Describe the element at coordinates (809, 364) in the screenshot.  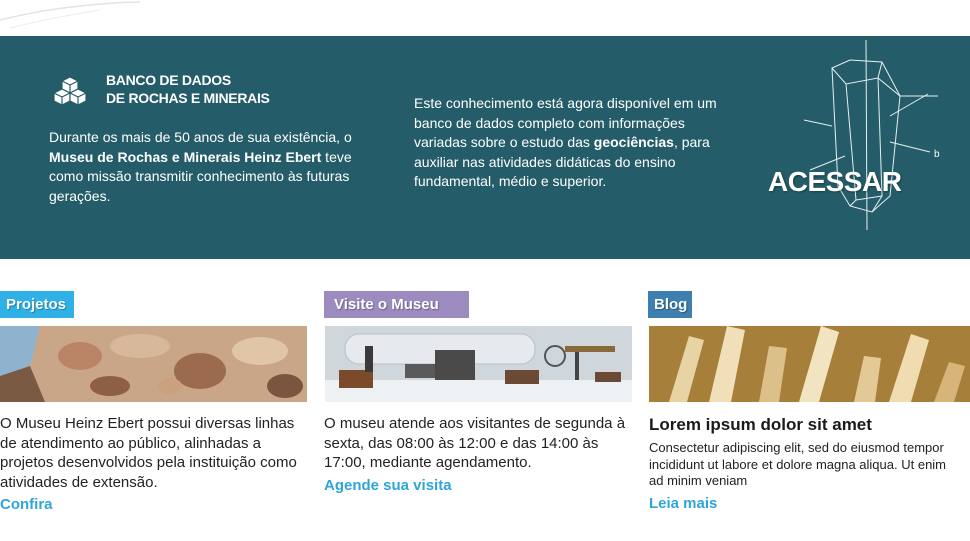
I see `blog-crystal-image` at that location.